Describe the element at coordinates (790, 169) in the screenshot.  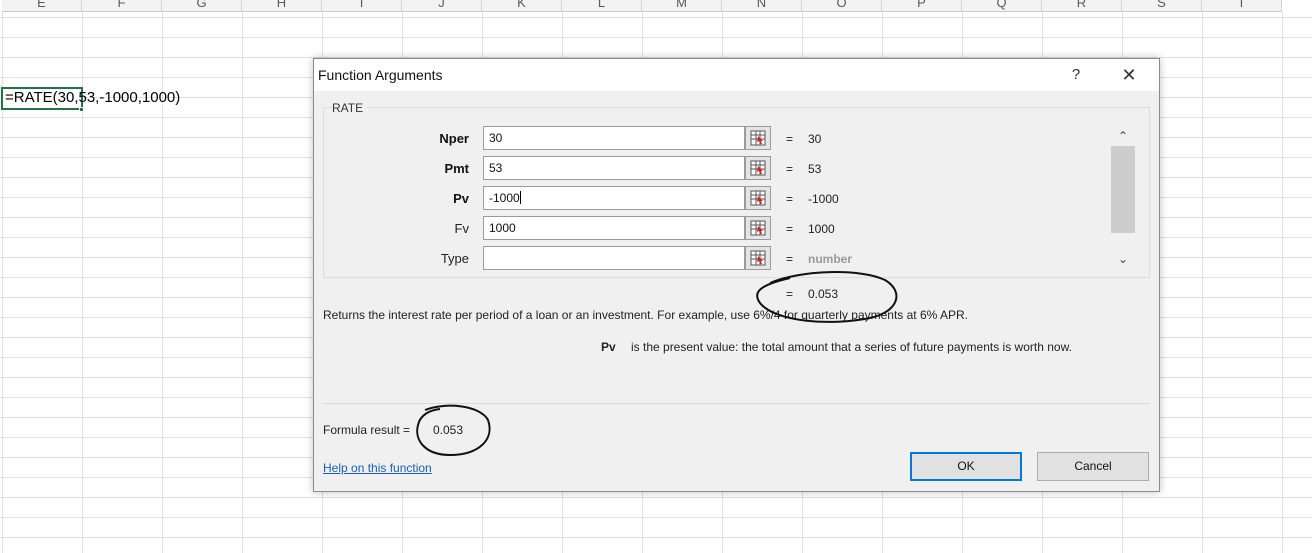
I see `pmt-equals: =` at that location.